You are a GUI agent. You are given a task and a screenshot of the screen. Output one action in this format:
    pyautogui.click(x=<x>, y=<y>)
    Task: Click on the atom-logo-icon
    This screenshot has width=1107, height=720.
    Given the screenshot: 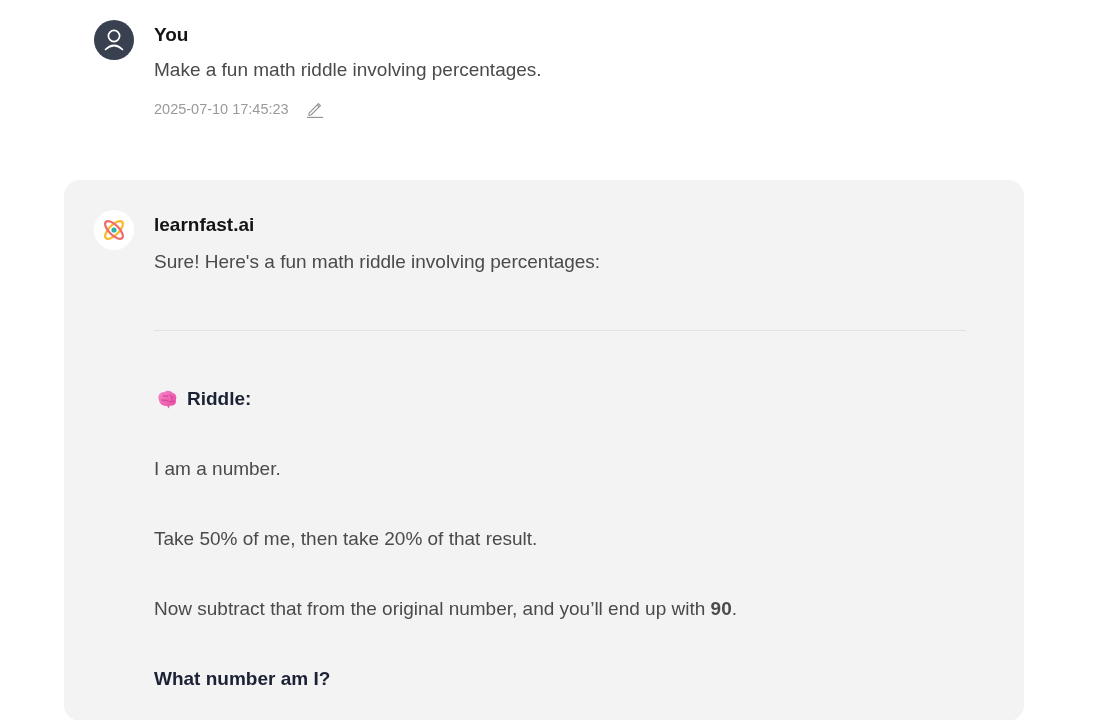 What is the action you would take?
    pyautogui.click(x=114, y=230)
    